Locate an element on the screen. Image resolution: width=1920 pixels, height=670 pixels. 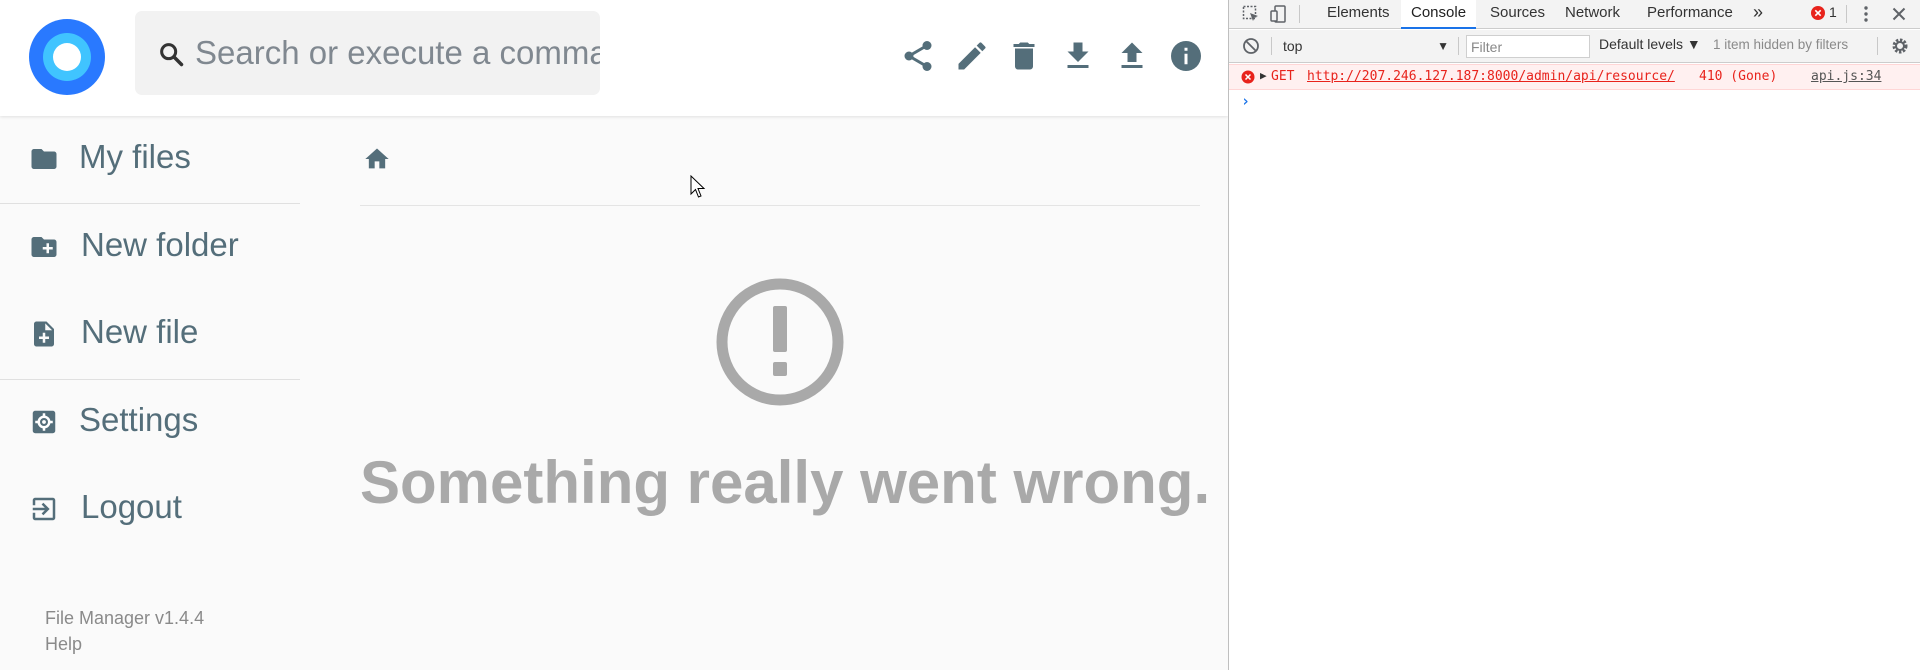
sidebar-item-settings: Settings is located at coordinates (150, 424).